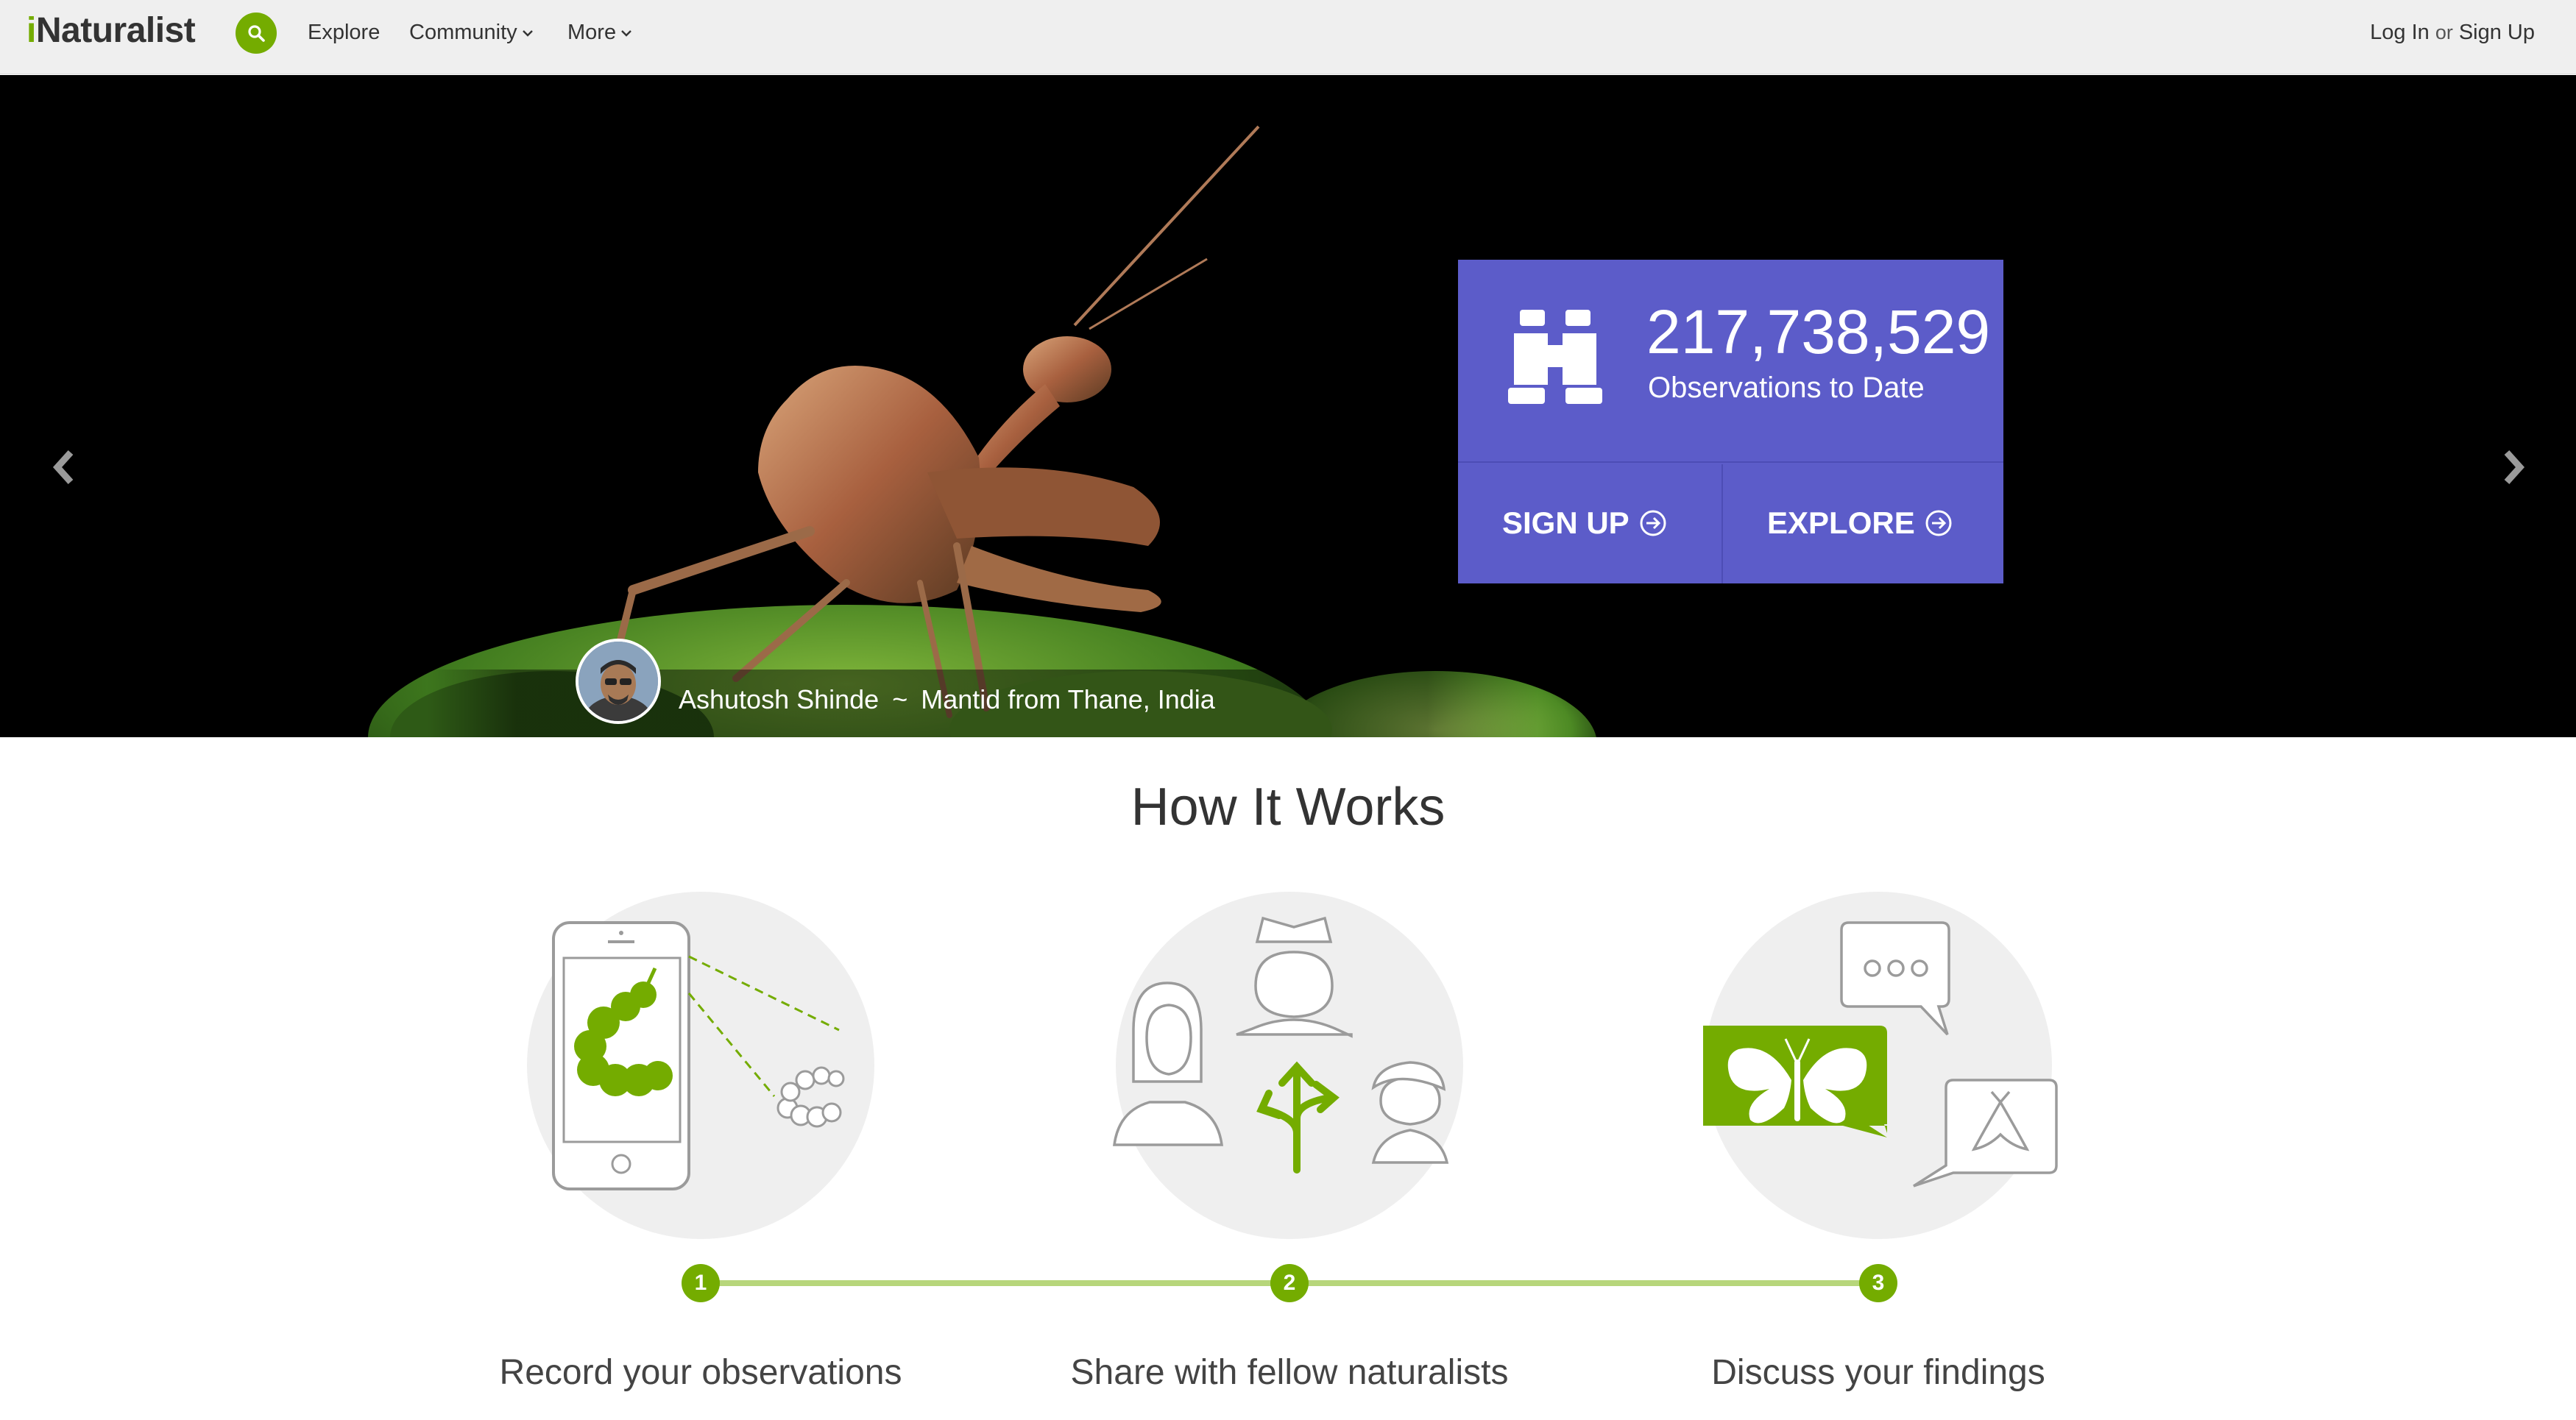  What do you see at coordinates (1298, 1117) in the screenshot?
I see `tree-branch-icon` at bounding box center [1298, 1117].